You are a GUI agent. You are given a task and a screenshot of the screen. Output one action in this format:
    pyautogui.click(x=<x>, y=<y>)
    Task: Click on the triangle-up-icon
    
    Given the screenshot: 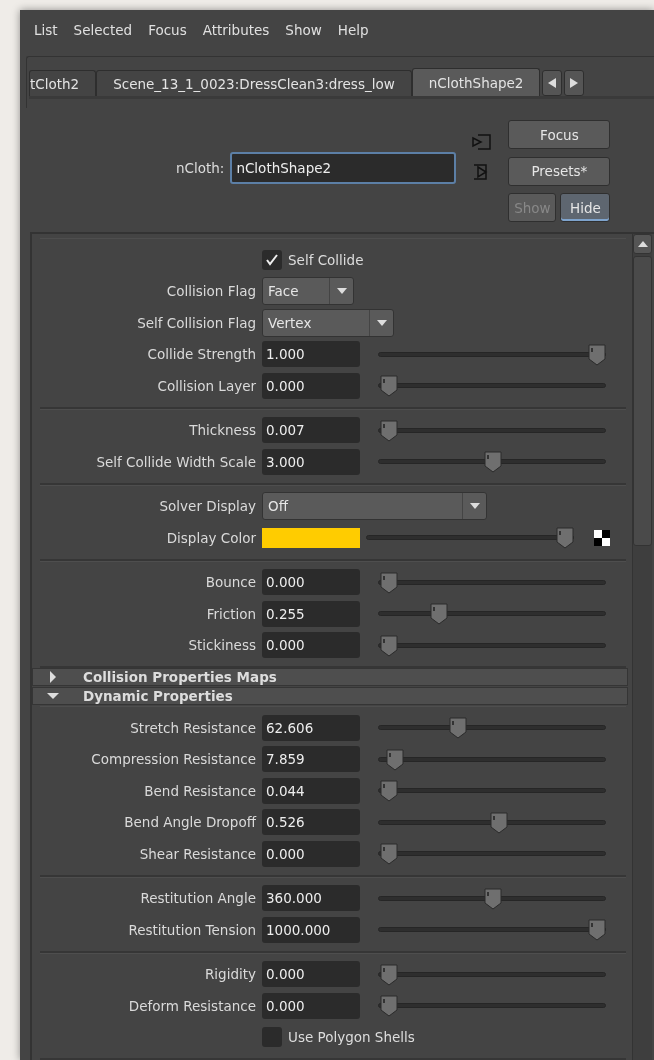 What is the action you would take?
    pyautogui.click(x=642, y=244)
    